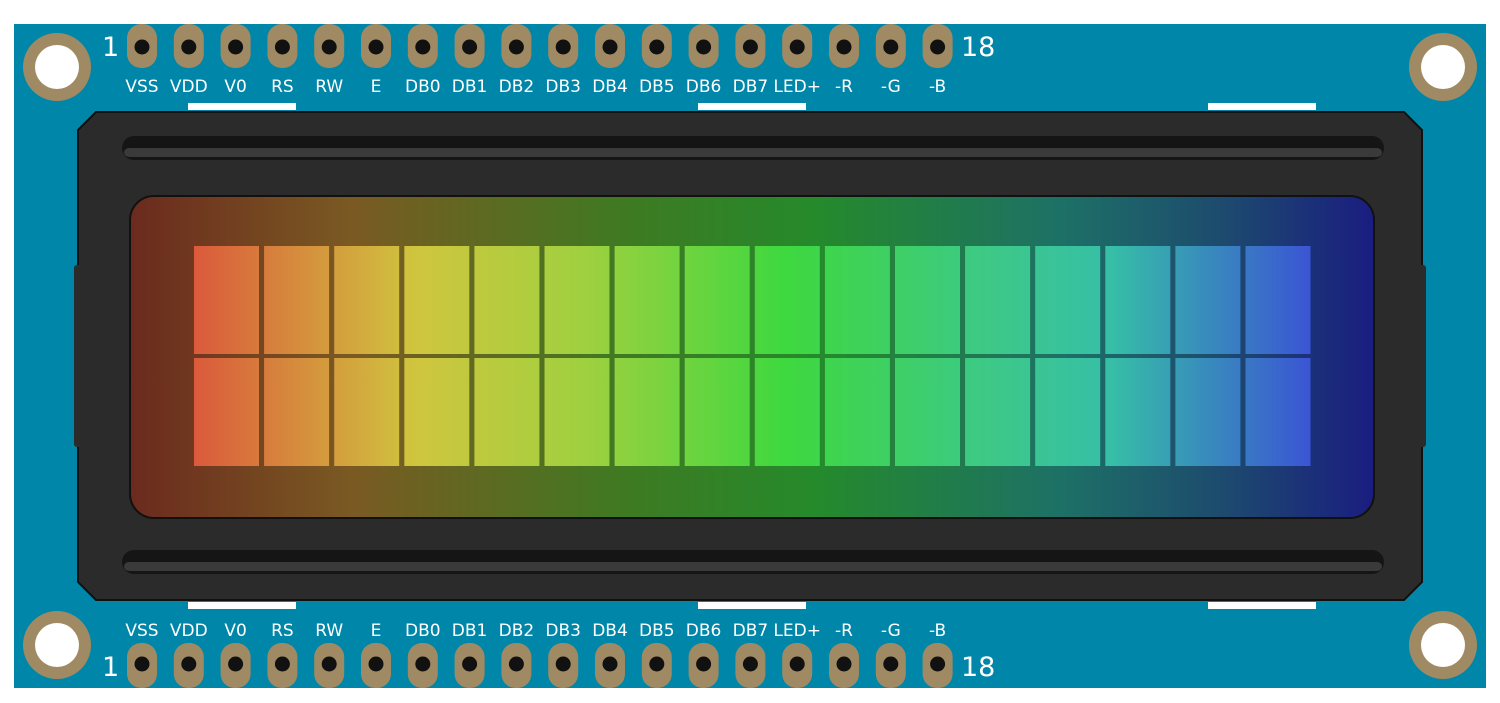 The height and width of the screenshot is (703, 1500). Describe the element at coordinates (376, 87) in the screenshot. I see `top-pin-label-6: E` at that location.